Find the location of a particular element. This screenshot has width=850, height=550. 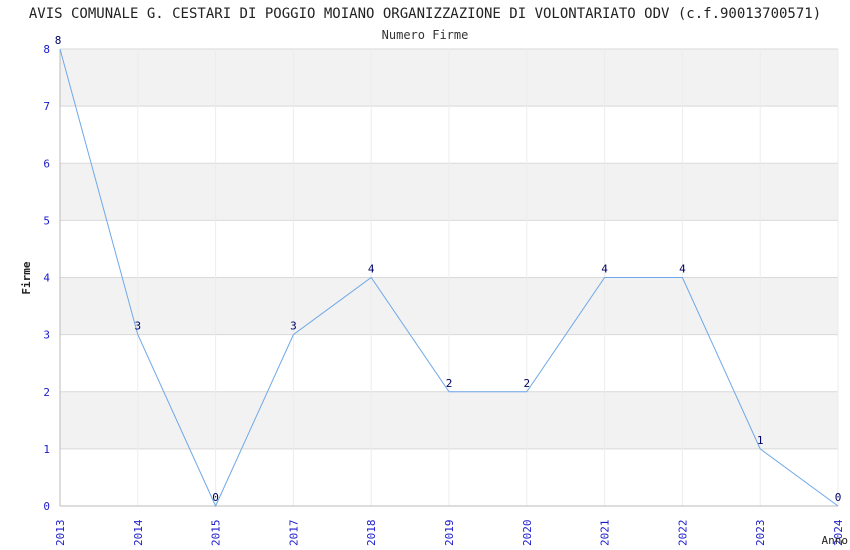

x-tick-label: 2013 is located at coordinates (60, 533).